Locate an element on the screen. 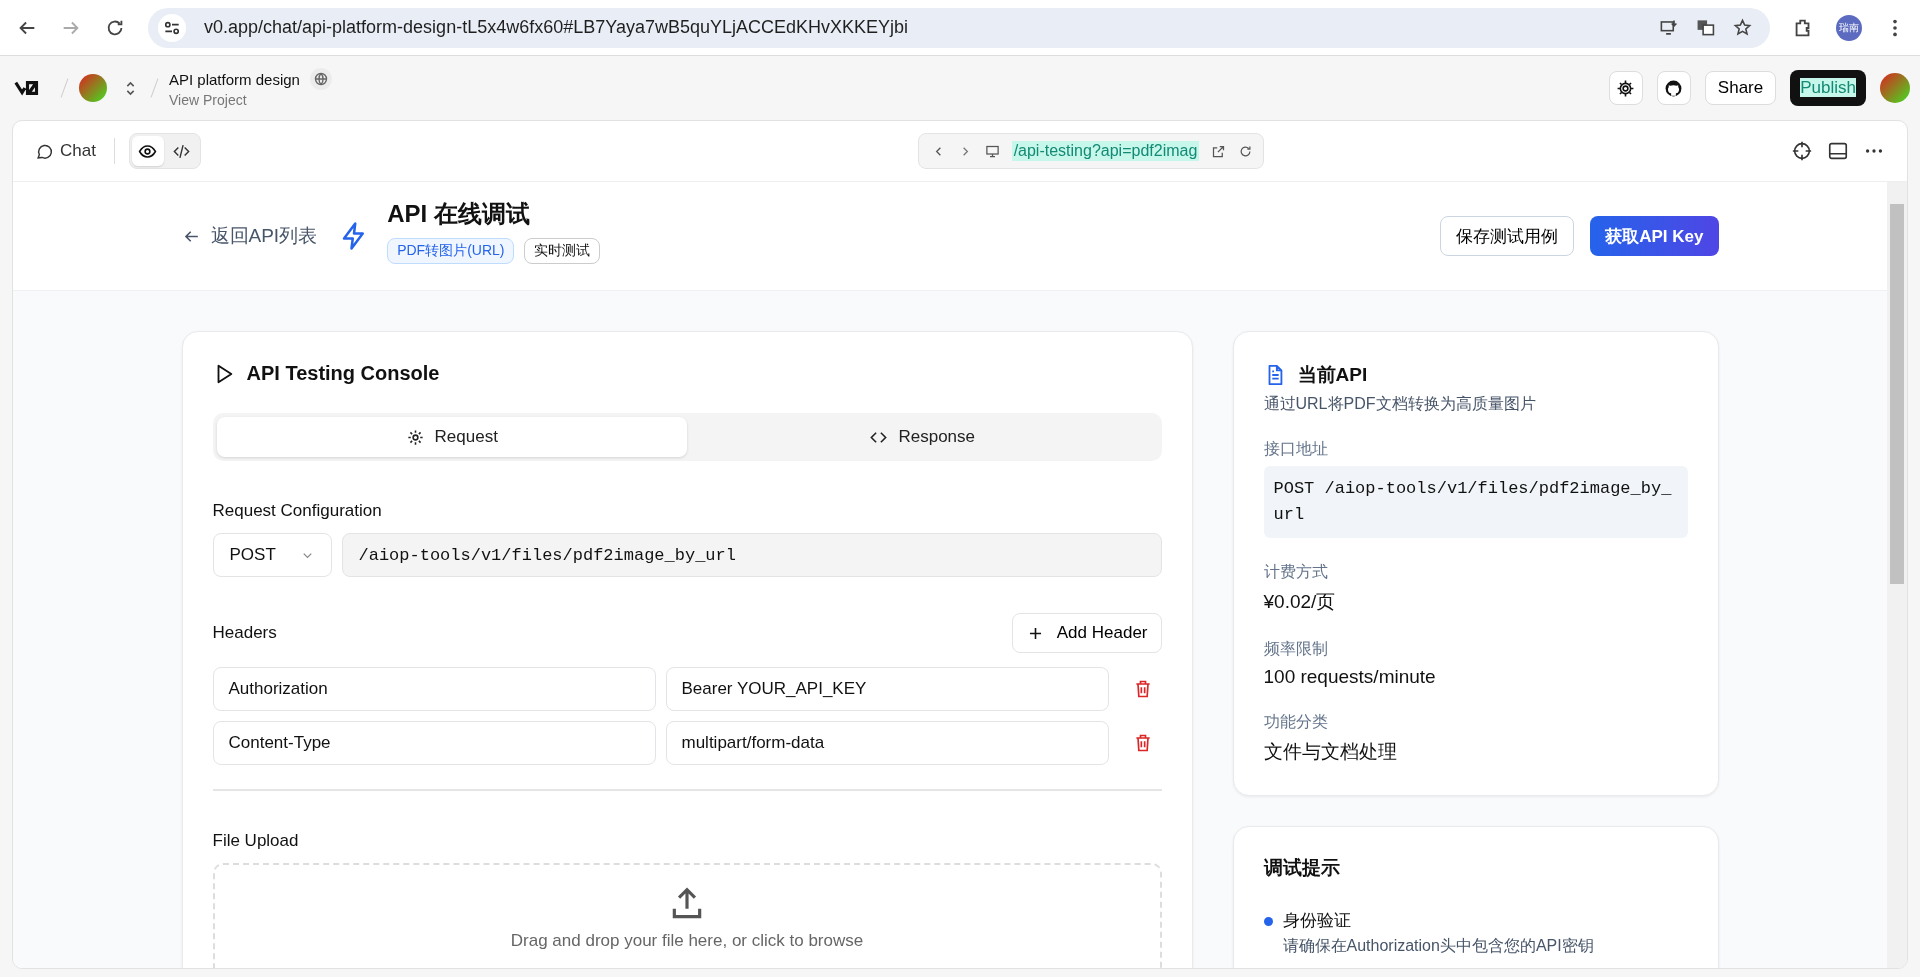  field-label: 计费方式 is located at coordinates (1296, 572).